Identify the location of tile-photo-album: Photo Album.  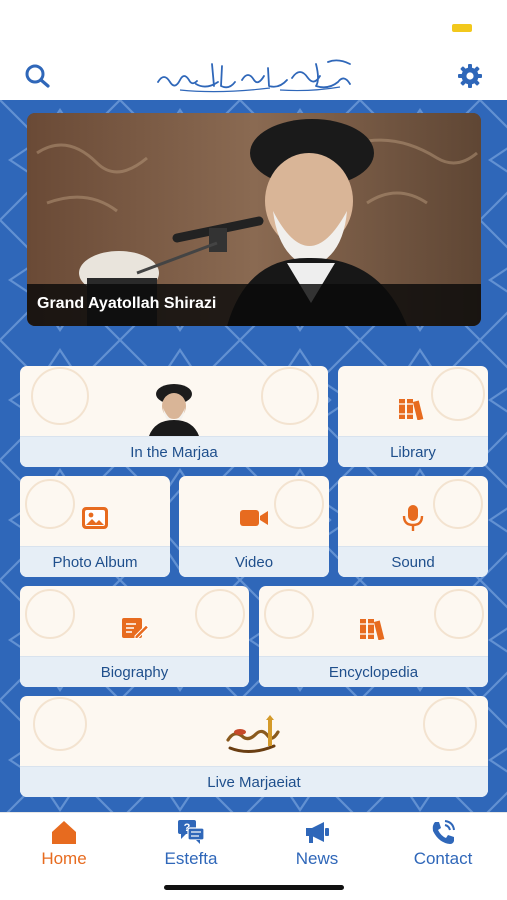
(95, 526).